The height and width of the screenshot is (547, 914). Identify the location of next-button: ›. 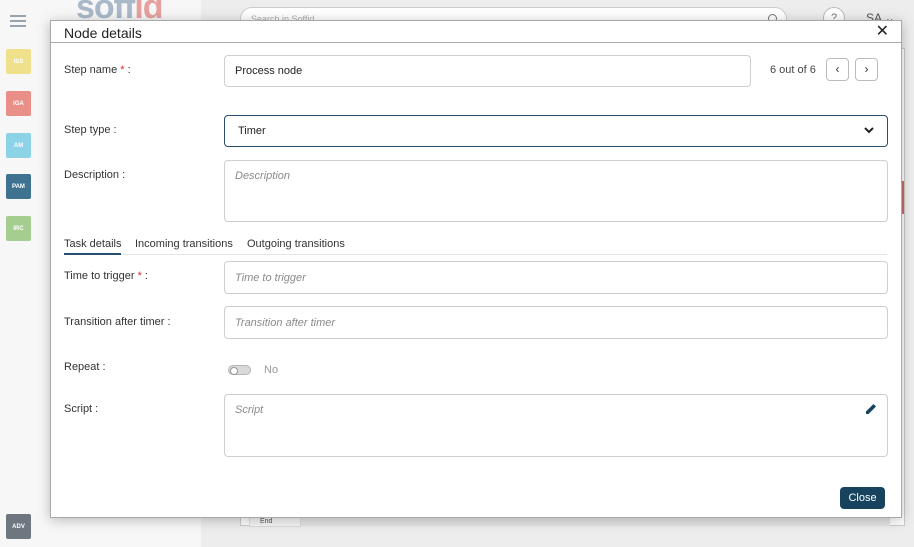
(866, 69).